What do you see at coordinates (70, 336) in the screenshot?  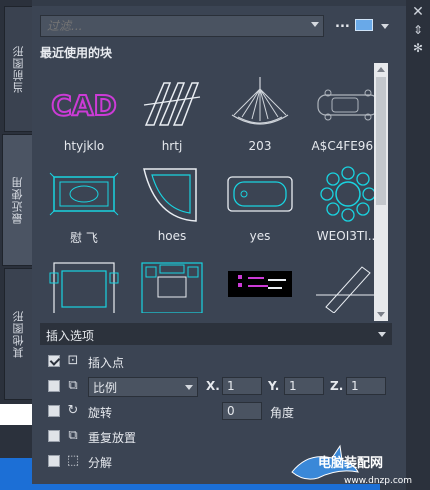 I see `insert-options-title: 插入选项` at bounding box center [70, 336].